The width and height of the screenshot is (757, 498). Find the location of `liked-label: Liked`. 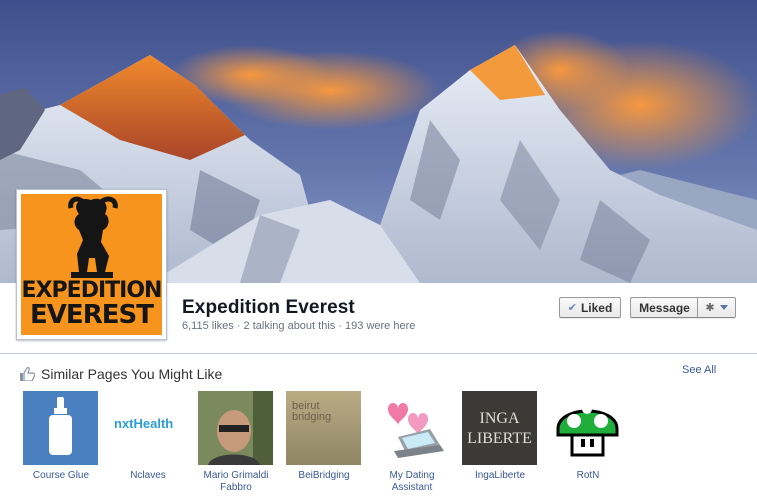

liked-label: Liked is located at coordinates (596, 307).